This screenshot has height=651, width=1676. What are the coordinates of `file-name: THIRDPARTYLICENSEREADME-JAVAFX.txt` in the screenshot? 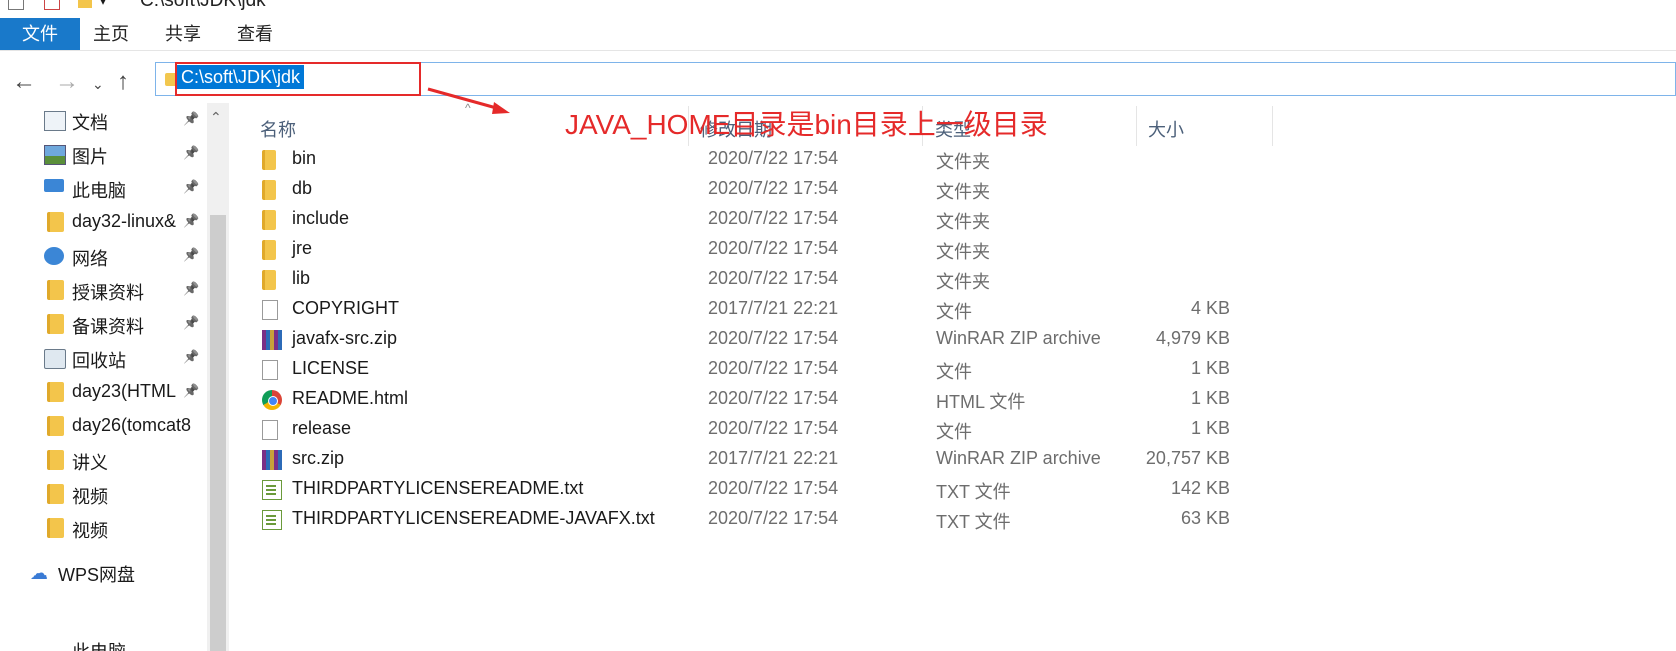 It's located at (473, 518).